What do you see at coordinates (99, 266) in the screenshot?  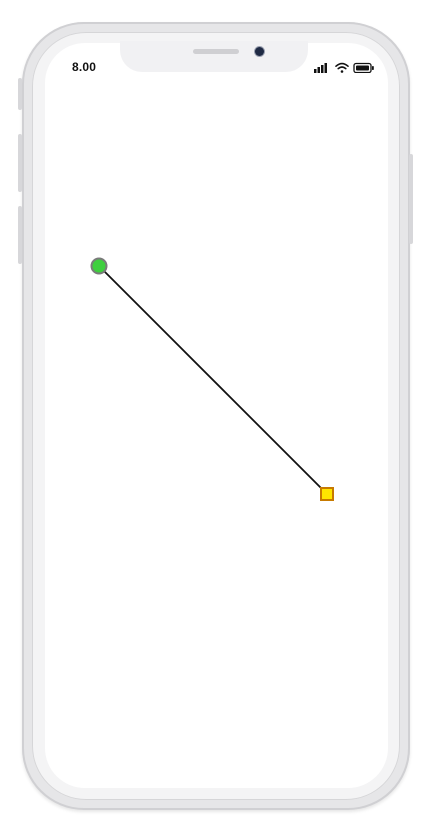 I see `start-node-circle` at bounding box center [99, 266].